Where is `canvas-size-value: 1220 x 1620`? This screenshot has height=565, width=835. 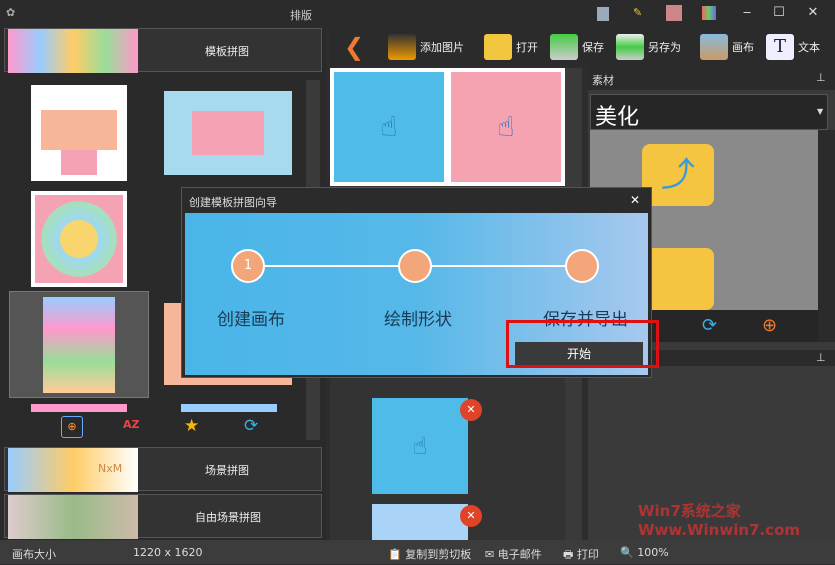
canvas-size-value: 1220 x 1620 is located at coordinates (168, 552).